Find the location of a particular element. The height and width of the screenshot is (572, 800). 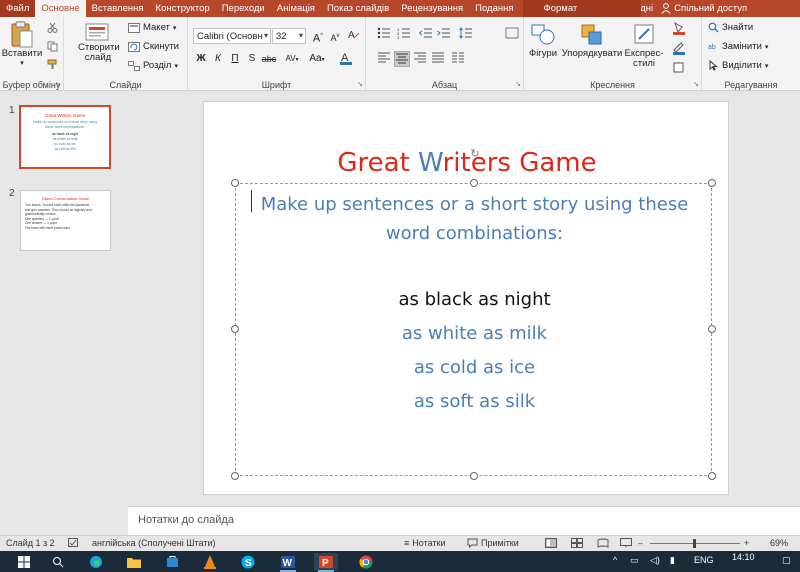

shadow-button: S is located at coordinates (252, 59).